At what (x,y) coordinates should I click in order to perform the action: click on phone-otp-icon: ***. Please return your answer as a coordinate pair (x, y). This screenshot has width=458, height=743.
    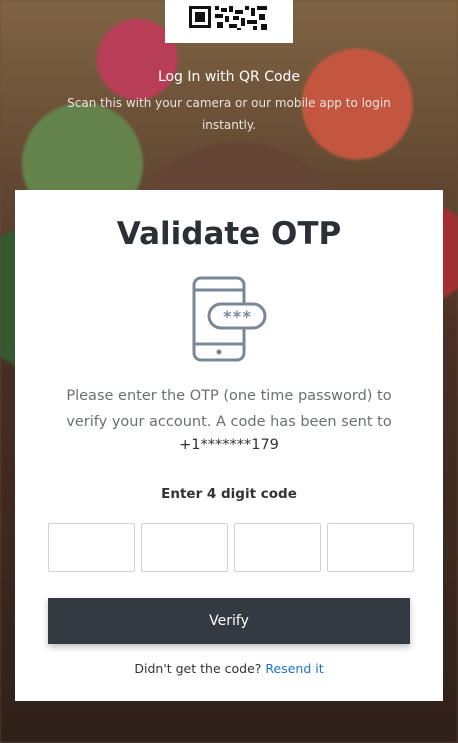
    Looking at the image, I should click on (229, 319).